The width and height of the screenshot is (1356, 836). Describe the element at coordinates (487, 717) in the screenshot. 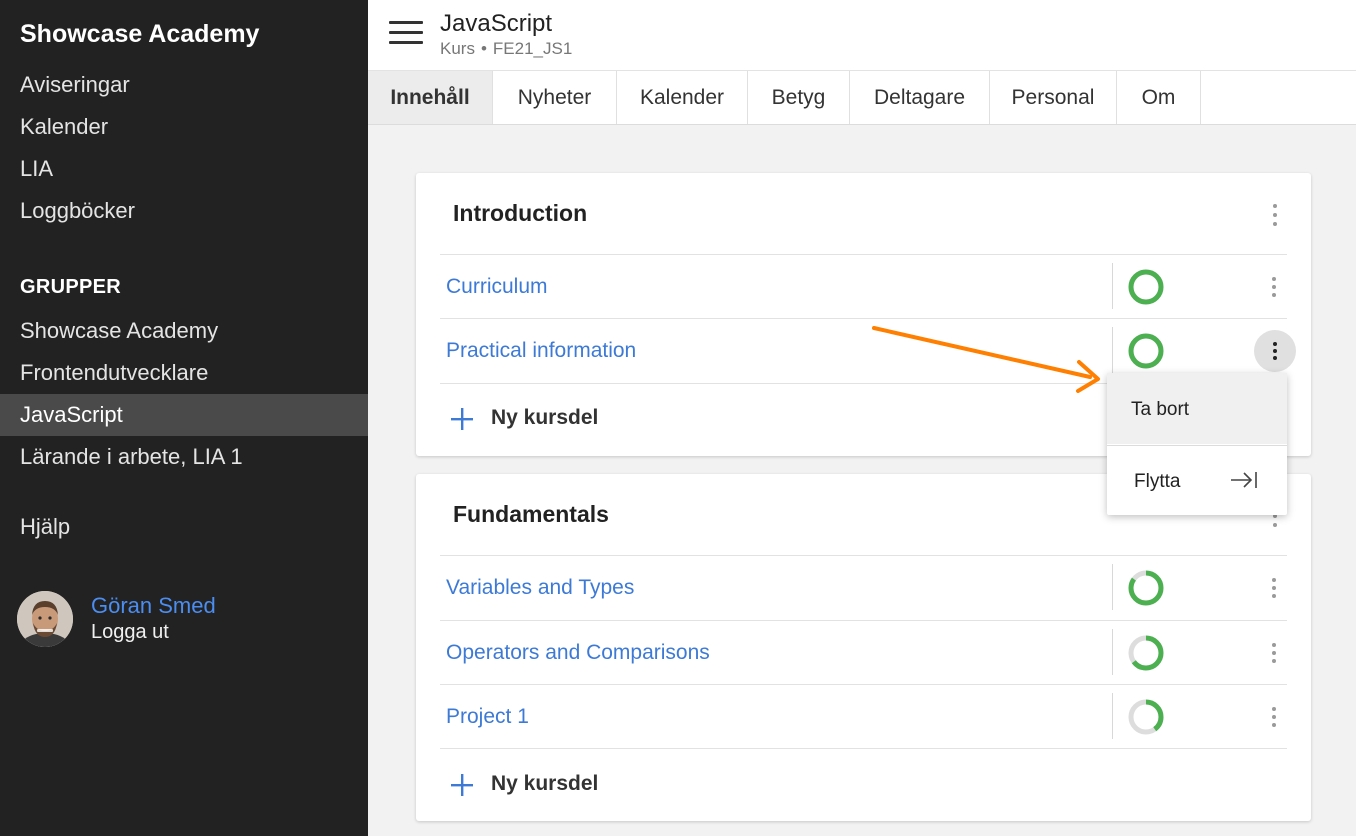

I see `list-item-link: Project 1` at that location.